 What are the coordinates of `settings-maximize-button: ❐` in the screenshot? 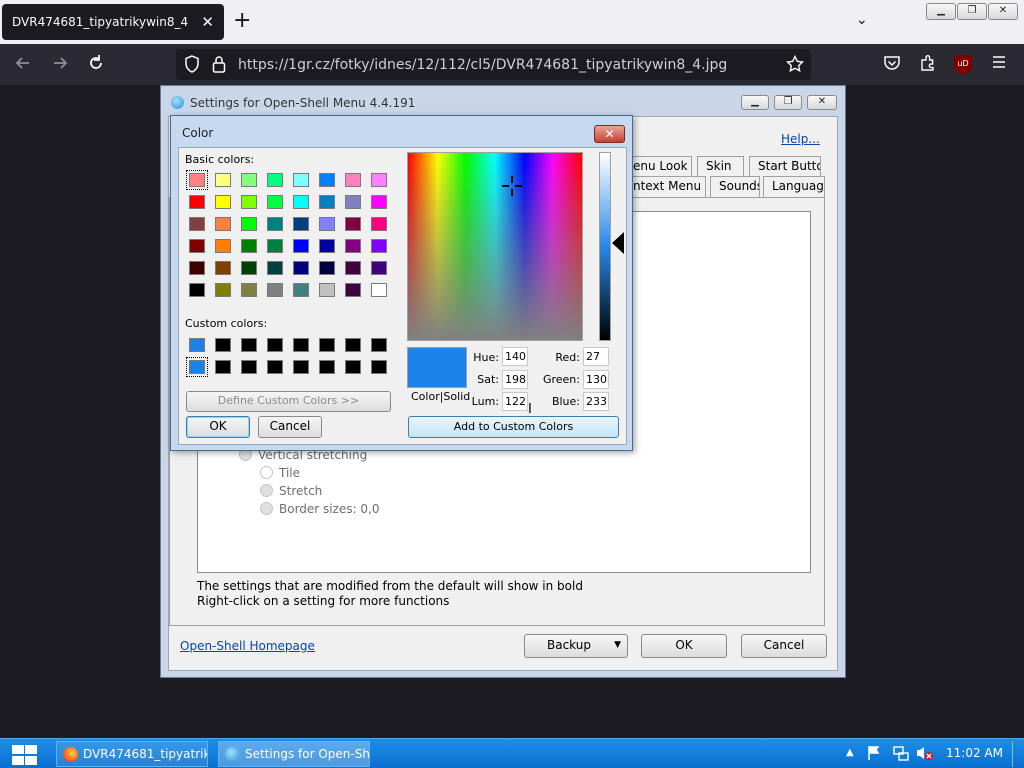 It's located at (788, 102).